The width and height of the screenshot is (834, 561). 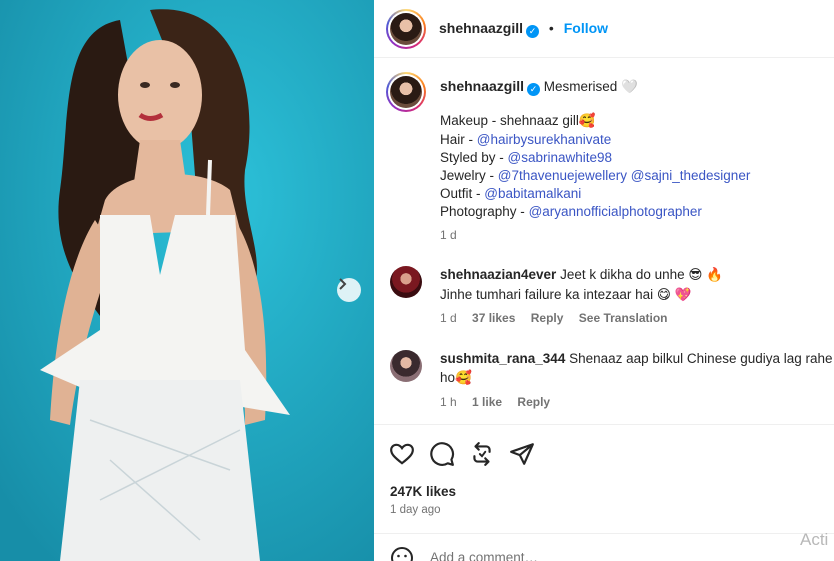 I want to click on comment-likes: 37 likes, so click(x=493, y=318).